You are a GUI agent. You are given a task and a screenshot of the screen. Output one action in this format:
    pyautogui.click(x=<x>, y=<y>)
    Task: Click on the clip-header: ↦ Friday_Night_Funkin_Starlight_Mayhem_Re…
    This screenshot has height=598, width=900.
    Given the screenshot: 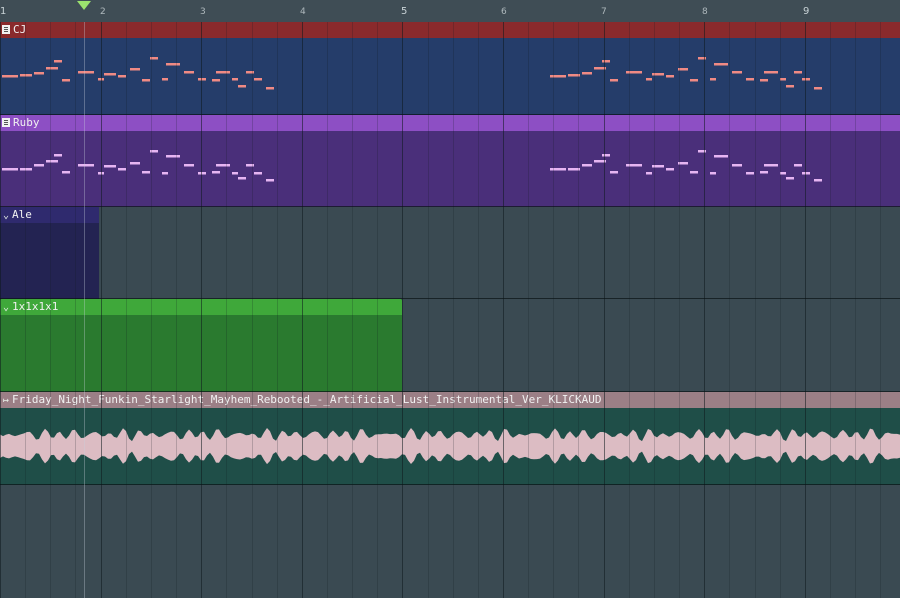 What is the action you would take?
    pyautogui.click(x=450, y=400)
    